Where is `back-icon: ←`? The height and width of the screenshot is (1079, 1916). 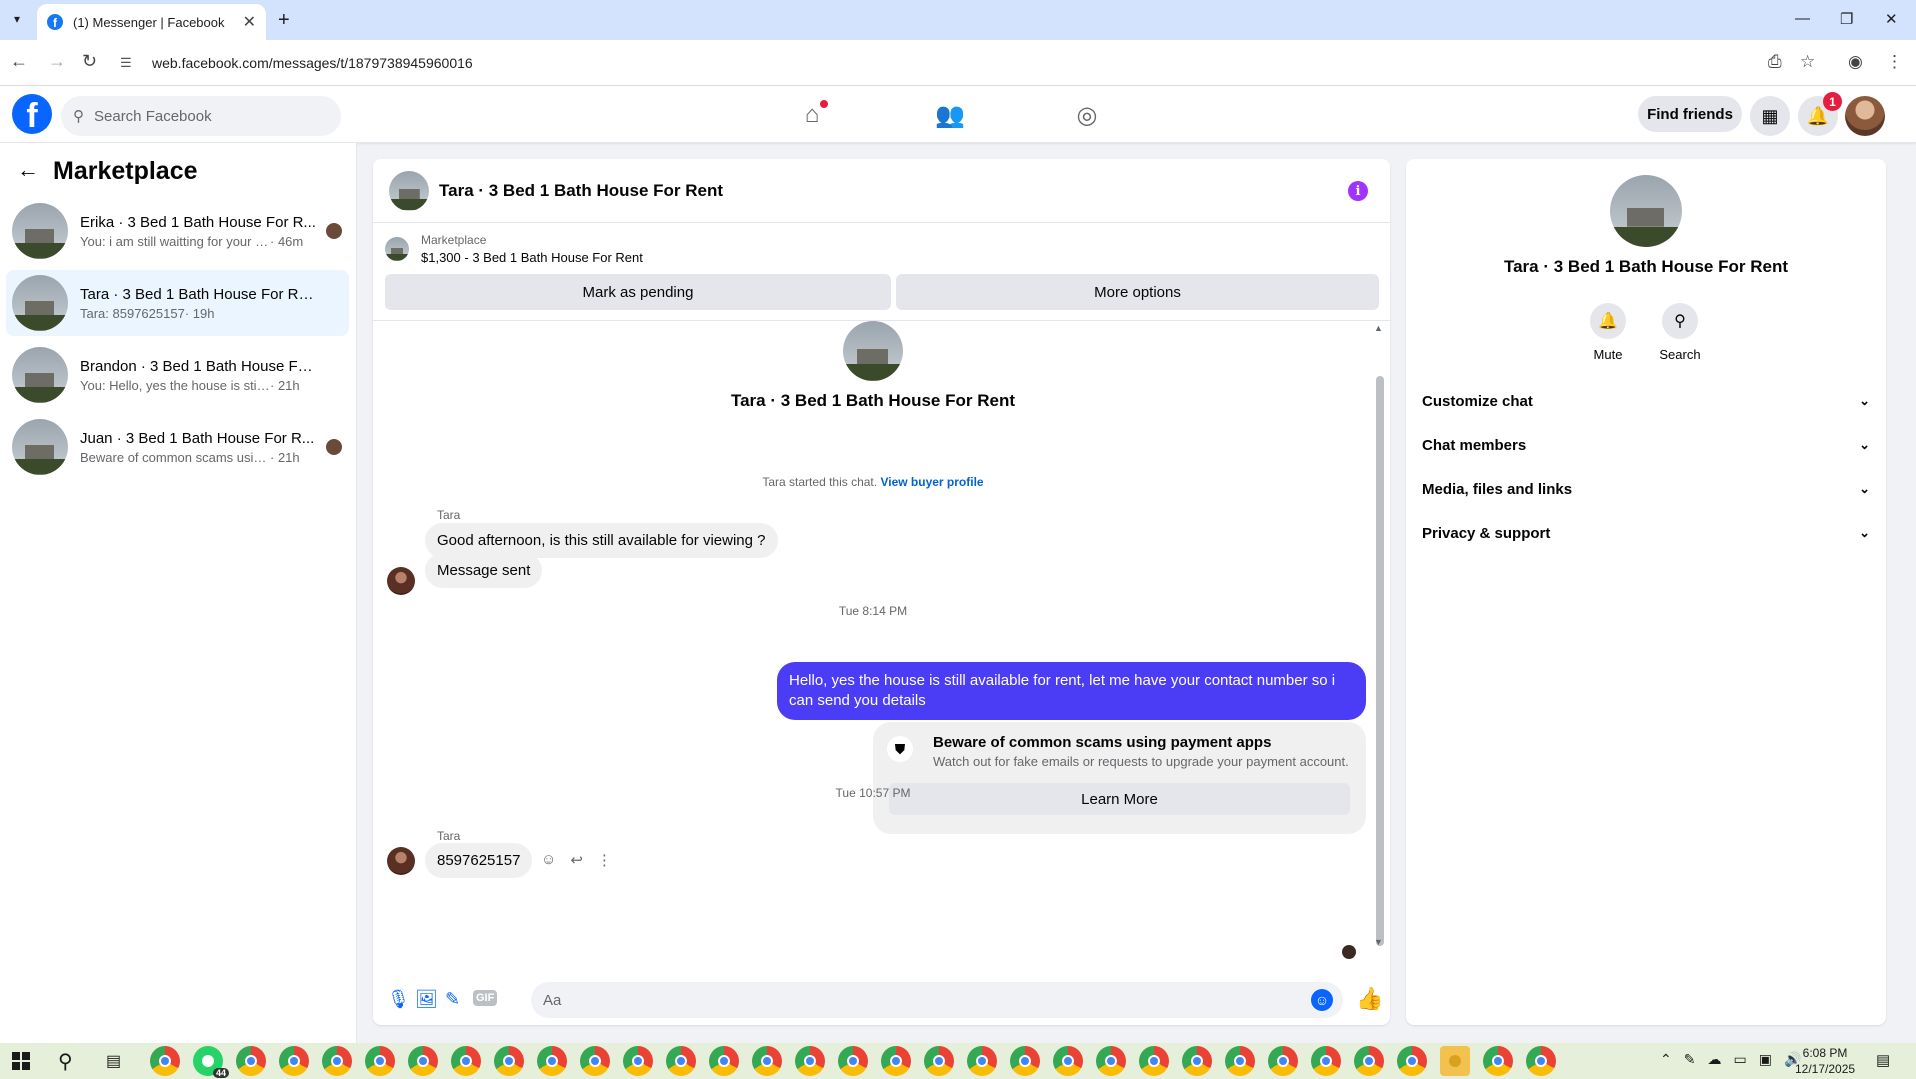 back-icon: ← is located at coordinates (19, 61).